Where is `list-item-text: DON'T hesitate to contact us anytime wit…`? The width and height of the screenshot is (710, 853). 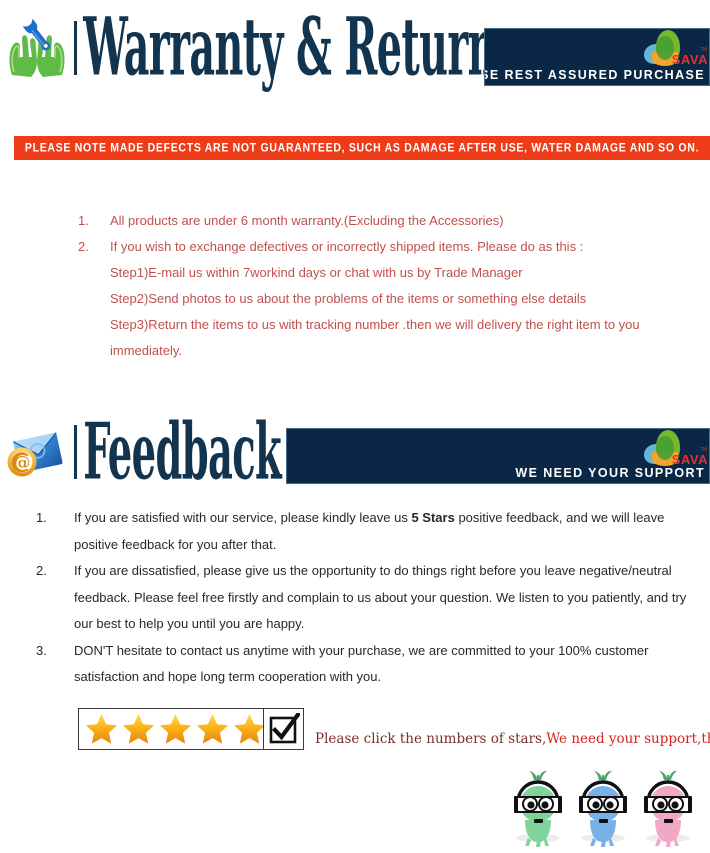
list-item-text: DON'T hesitate to contact us anytime wit… is located at coordinates (361, 650).